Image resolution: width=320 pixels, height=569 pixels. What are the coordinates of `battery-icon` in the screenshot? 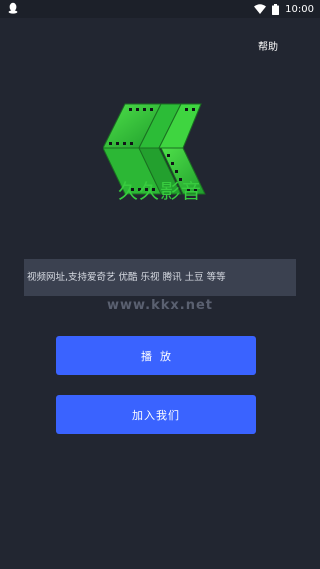 It's located at (276, 9).